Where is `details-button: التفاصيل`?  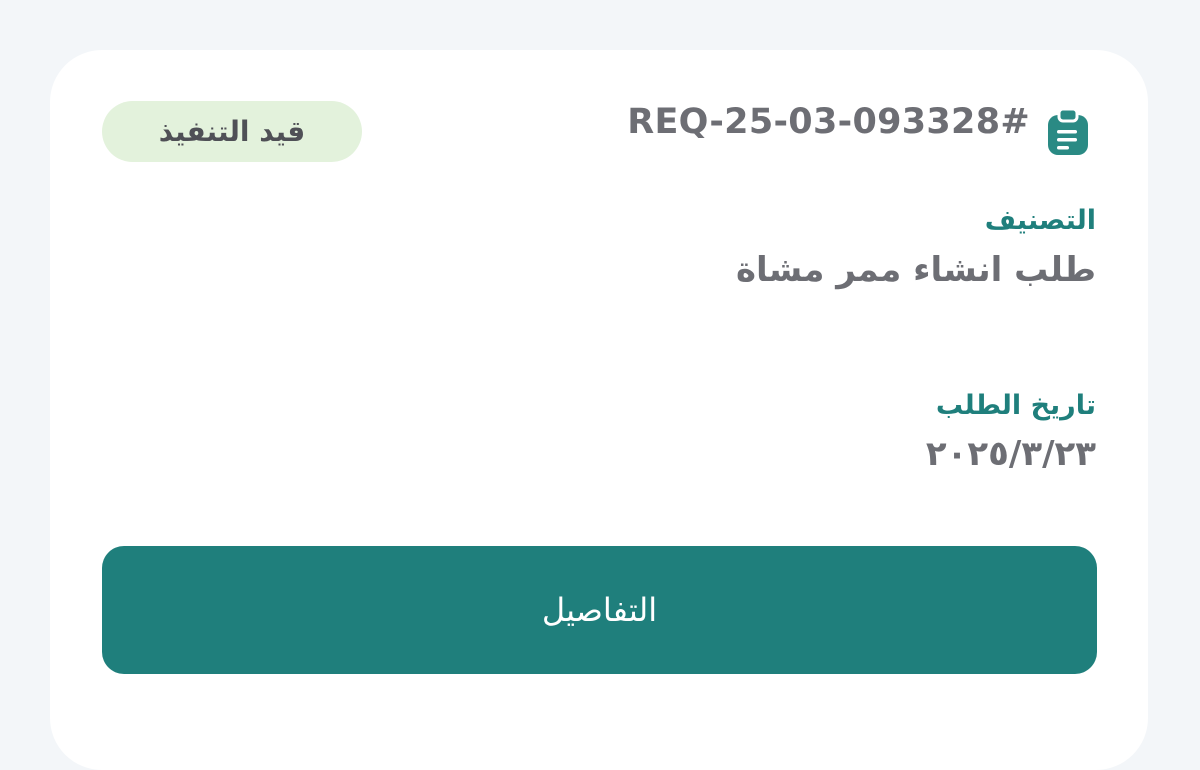 details-button: التفاصيل is located at coordinates (599, 610).